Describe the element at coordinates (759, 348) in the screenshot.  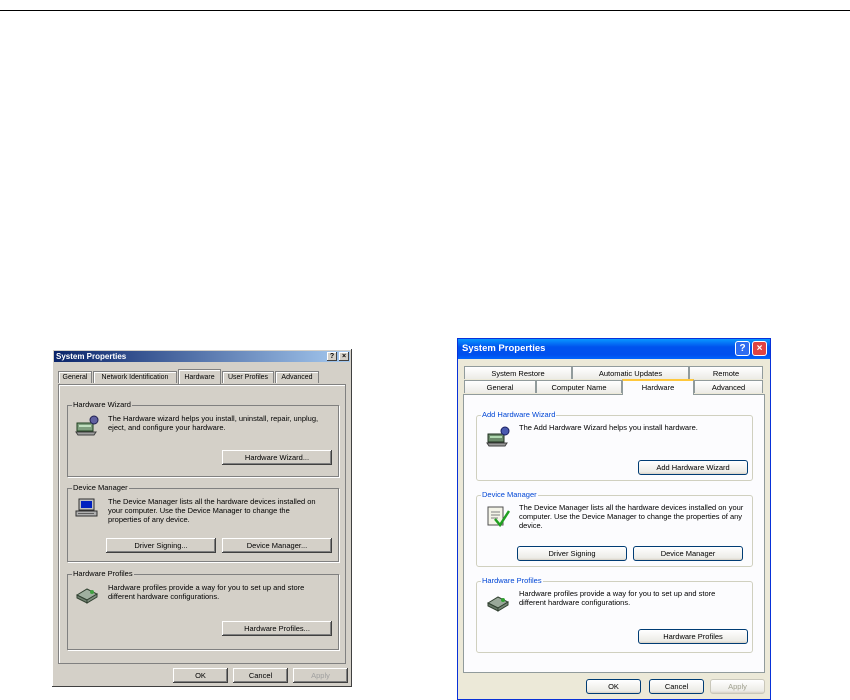
I see `xp-close-icon: ×` at that location.